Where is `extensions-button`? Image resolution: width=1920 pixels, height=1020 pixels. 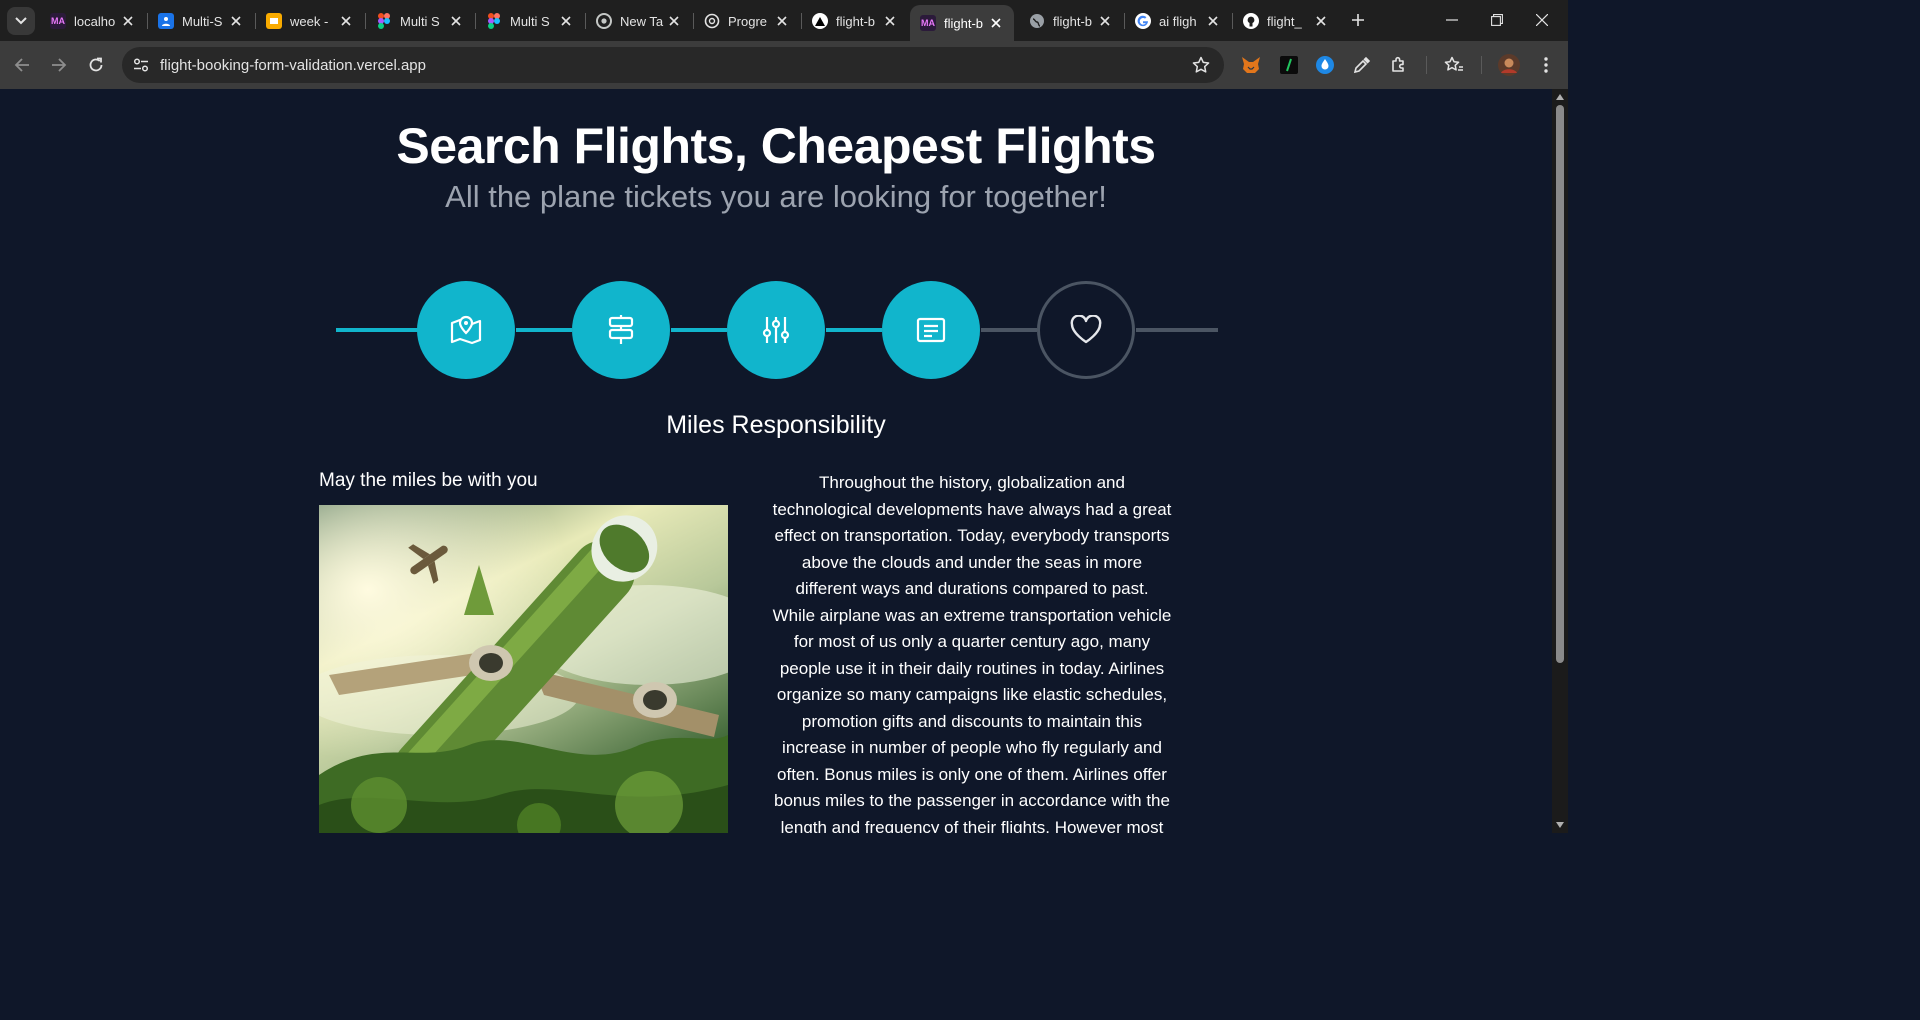
extensions-button is located at coordinates (1399, 65).